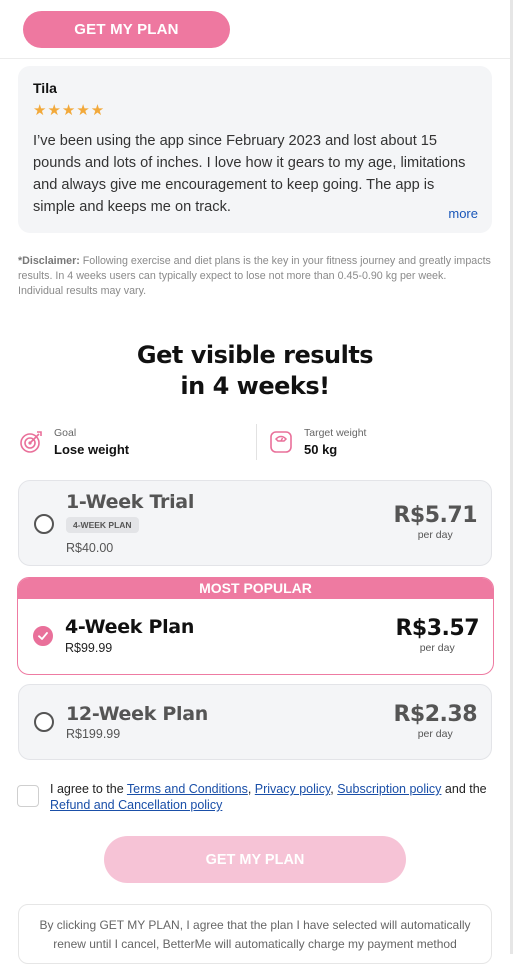  I want to click on agree-comma-1: ,, so click(251, 789).